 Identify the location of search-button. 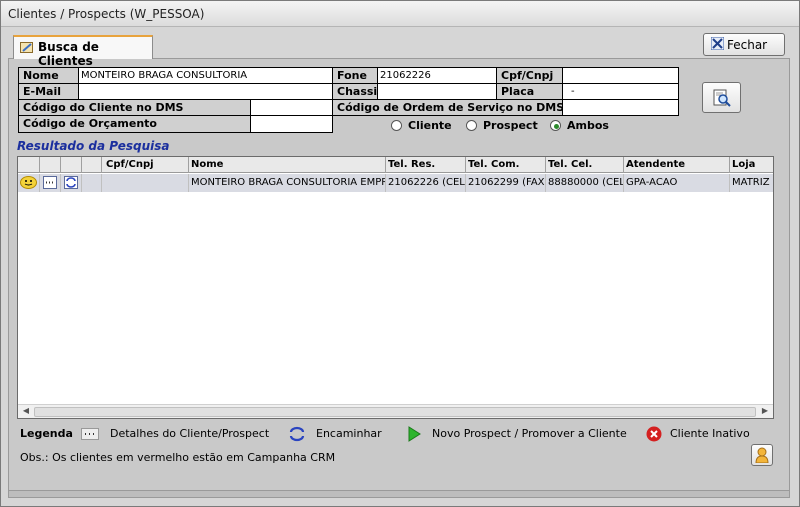
(721, 97).